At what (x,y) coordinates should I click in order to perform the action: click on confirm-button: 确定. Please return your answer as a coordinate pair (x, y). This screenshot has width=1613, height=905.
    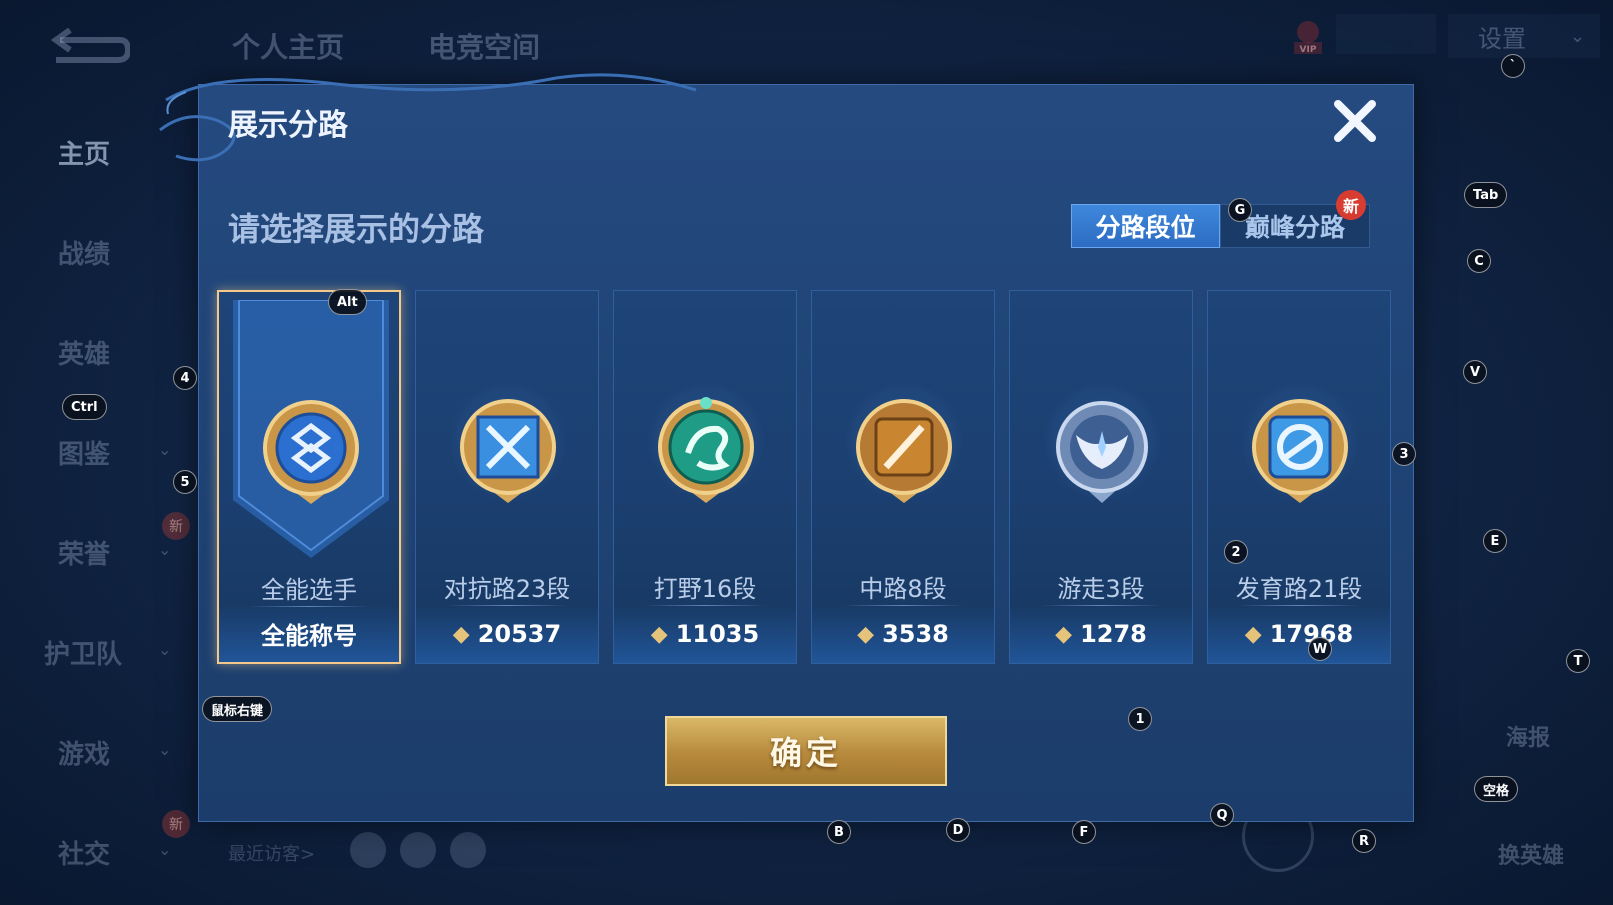
    Looking at the image, I should click on (806, 751).